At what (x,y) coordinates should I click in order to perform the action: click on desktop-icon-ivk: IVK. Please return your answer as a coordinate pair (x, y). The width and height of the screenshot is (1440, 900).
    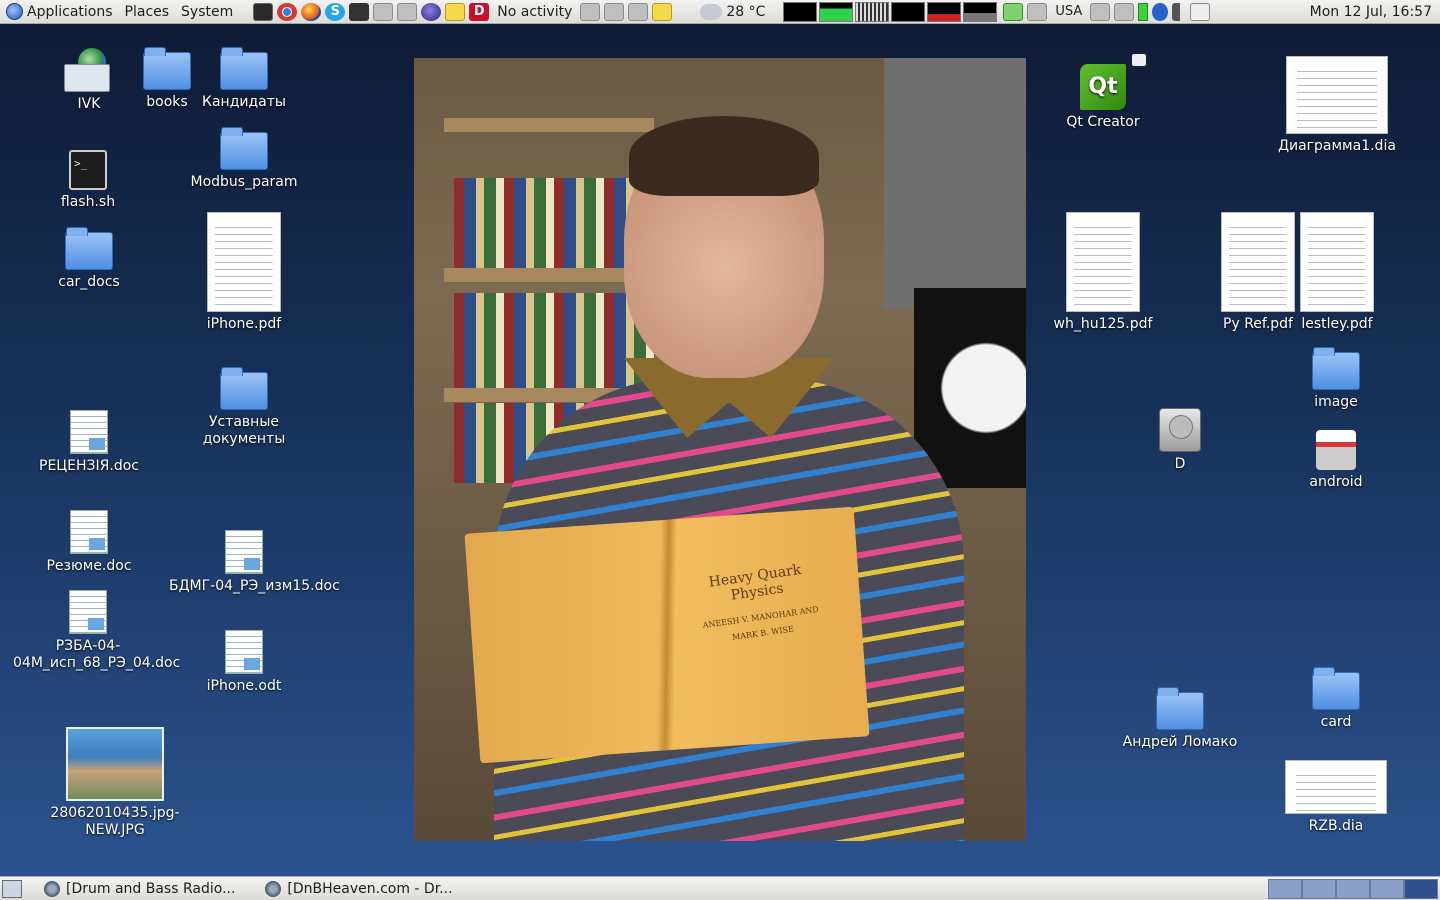
    Looking at the image, I should click on (89, 80).